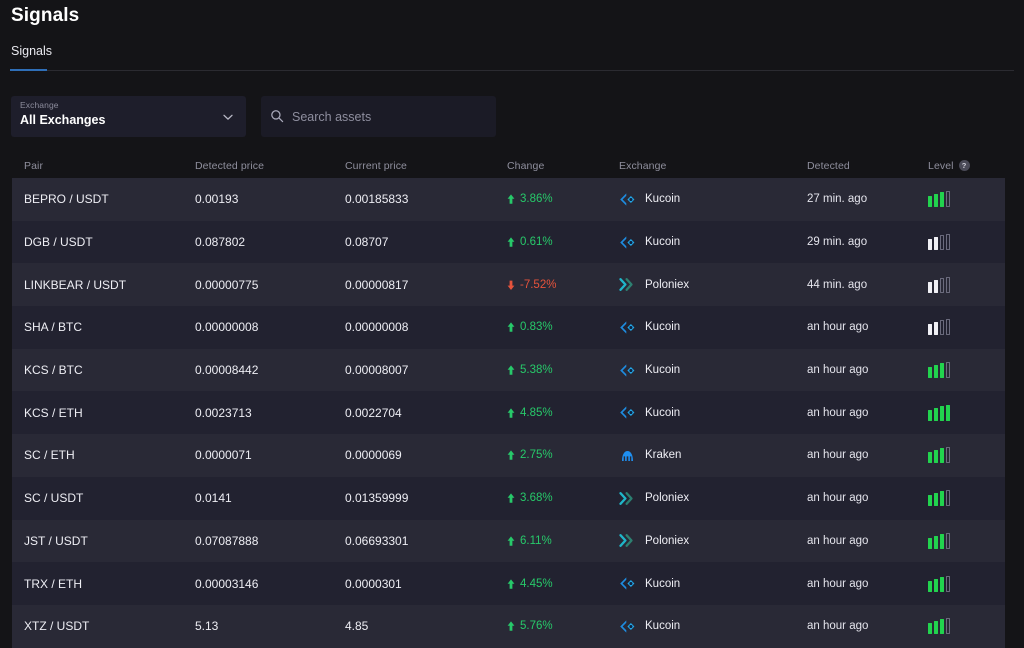 This screenshot has height=648, width=1024. What do you see at coordinates (75, 284) in the screenshot?
I see `cell-pair: LINKBEAR / USDT` at bounding box center [75, 284].